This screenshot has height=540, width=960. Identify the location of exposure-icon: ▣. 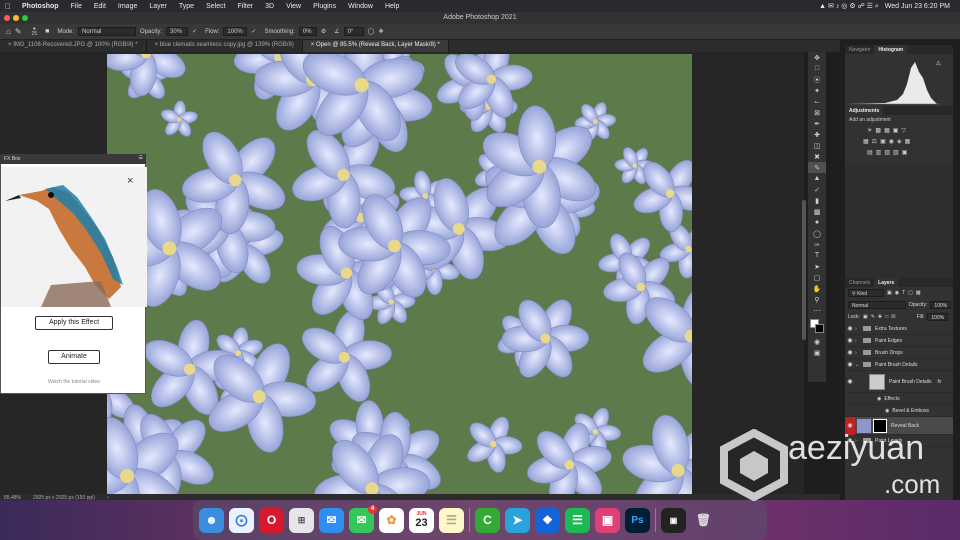
(896, 130).